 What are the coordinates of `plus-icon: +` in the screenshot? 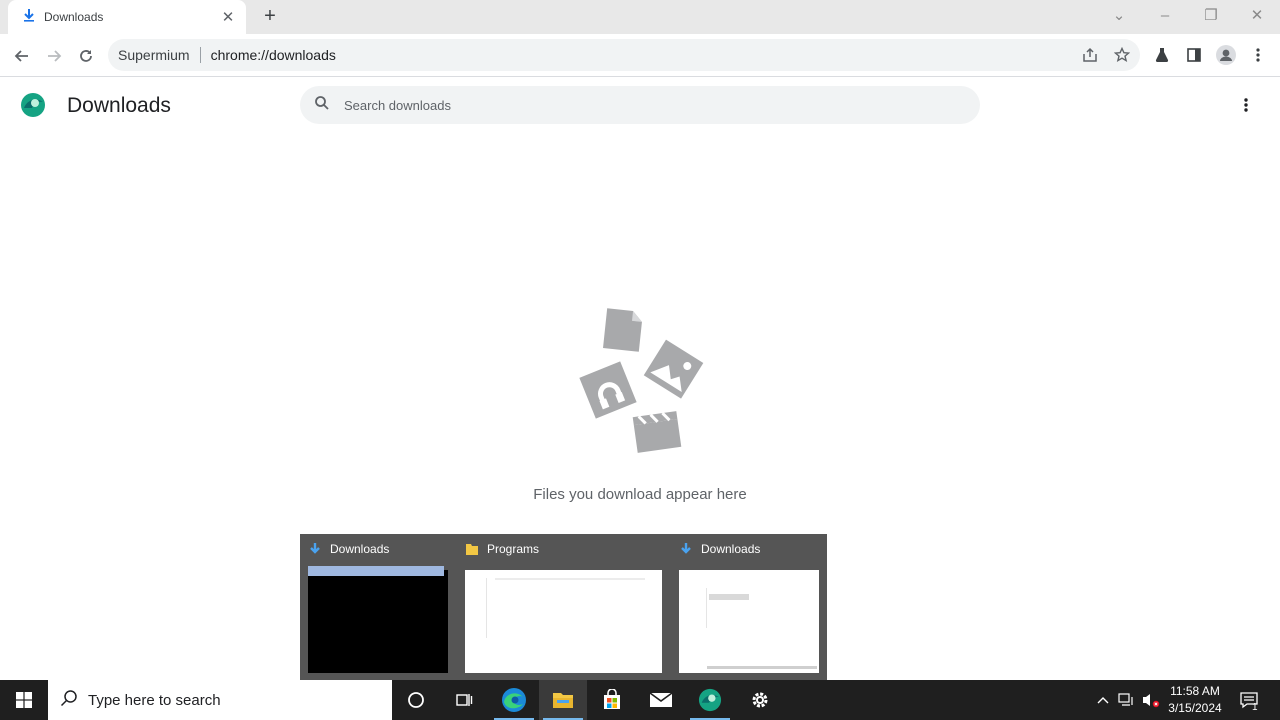 It's located at (270, 16).